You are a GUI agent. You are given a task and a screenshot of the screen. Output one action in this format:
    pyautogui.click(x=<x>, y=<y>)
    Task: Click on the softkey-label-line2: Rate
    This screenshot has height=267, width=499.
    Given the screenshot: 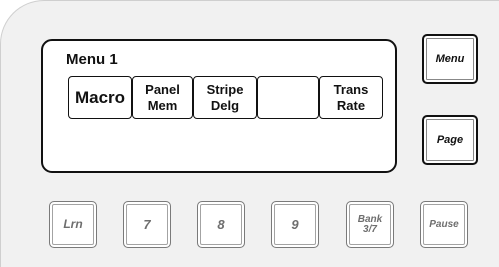 What is the action you would take?
    pyautogui.click(x=351, y=105)
    